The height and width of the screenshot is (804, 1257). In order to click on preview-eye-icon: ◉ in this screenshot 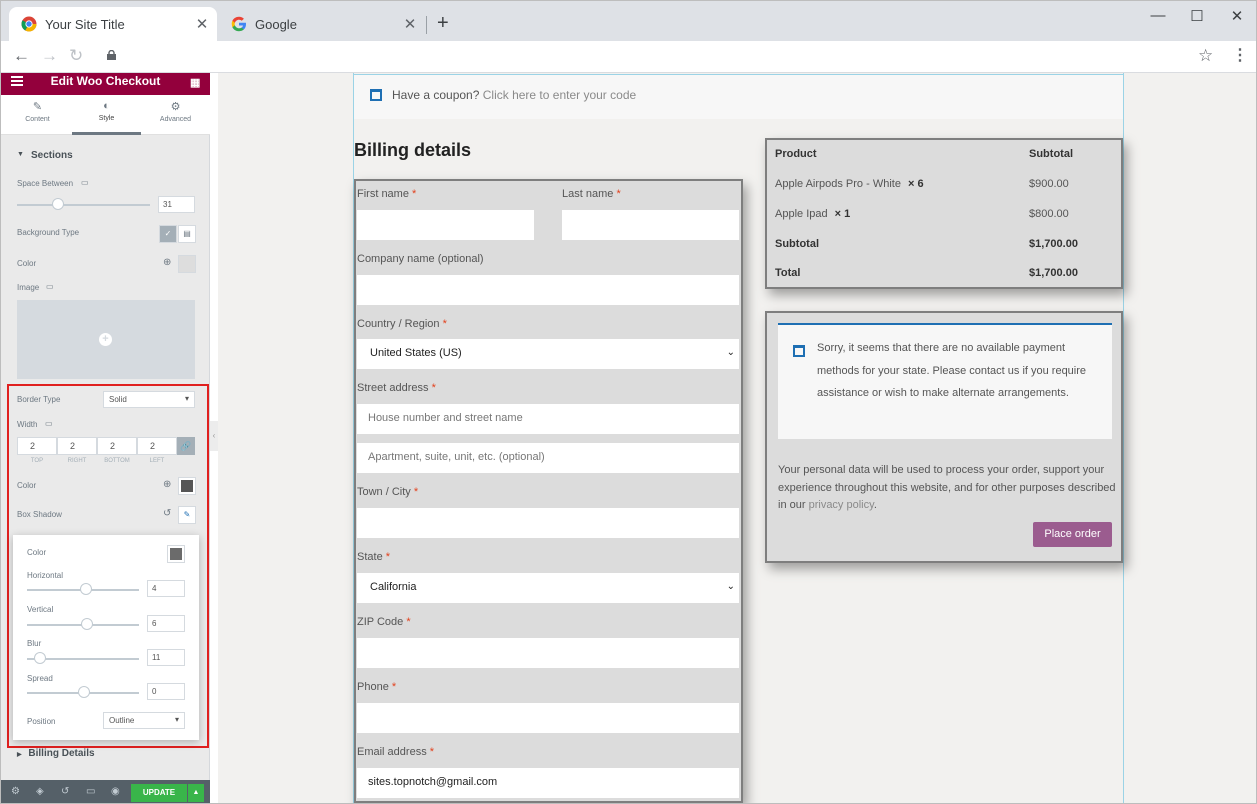, I will do `click(115, 791)`.